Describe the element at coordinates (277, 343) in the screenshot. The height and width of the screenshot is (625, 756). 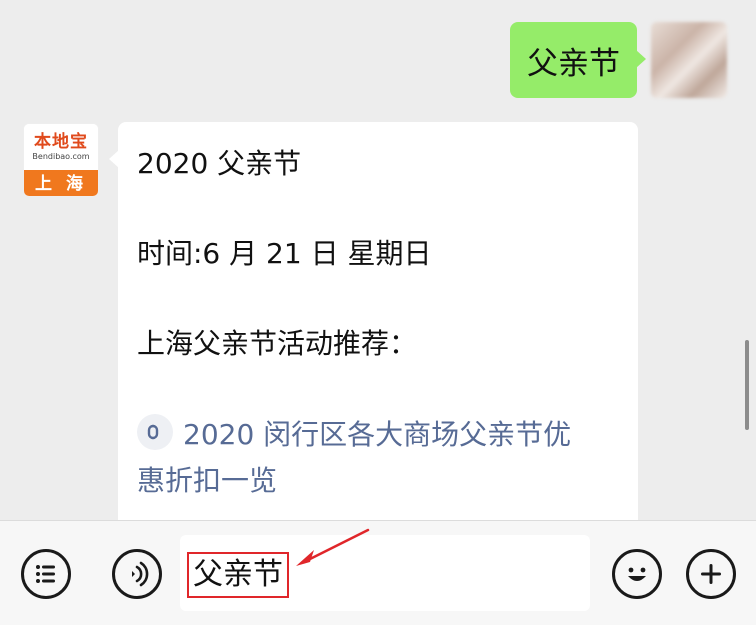
I see `message-line-recommend: 上海父亲节活动推荐：` at that location.